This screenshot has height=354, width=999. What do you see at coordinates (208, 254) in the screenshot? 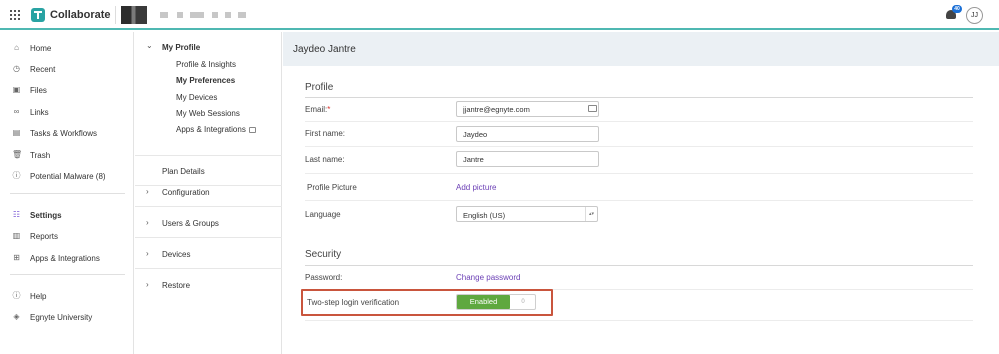
I see `subnav-devices: › Devices` at bounding box center [208, 254].